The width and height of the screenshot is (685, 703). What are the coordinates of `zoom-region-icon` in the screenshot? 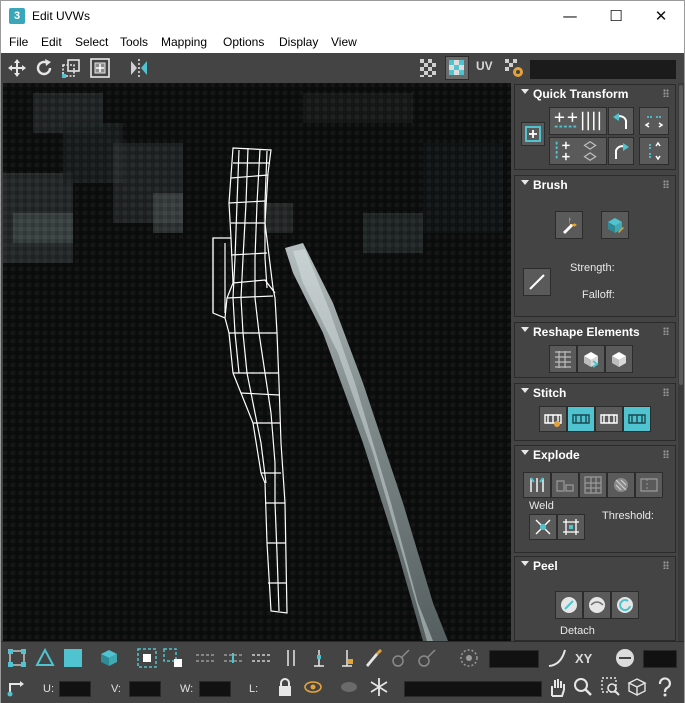 It's located at (611, 687).